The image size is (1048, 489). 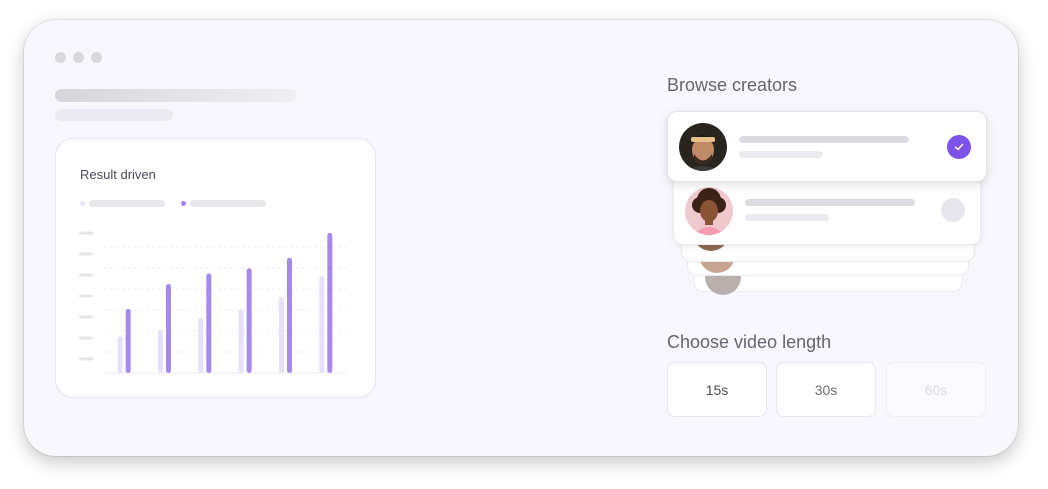 I want to click on length-option-60s: 60s, so click(x=936, y=389).